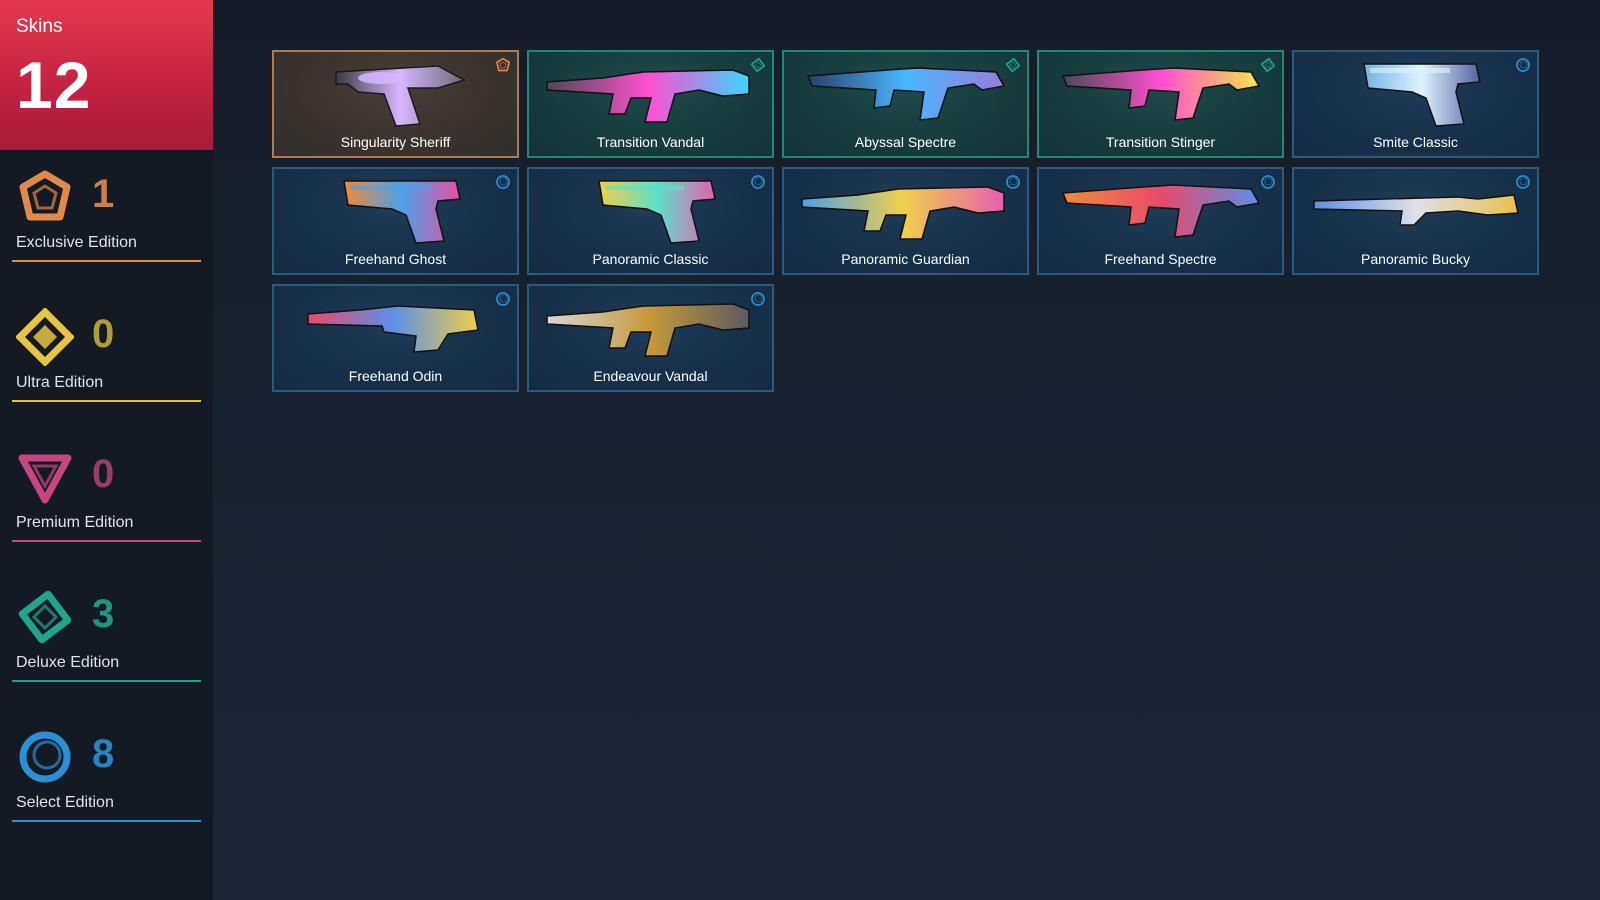  I want to click on tier-label: Select Edition, so click(65, 802).